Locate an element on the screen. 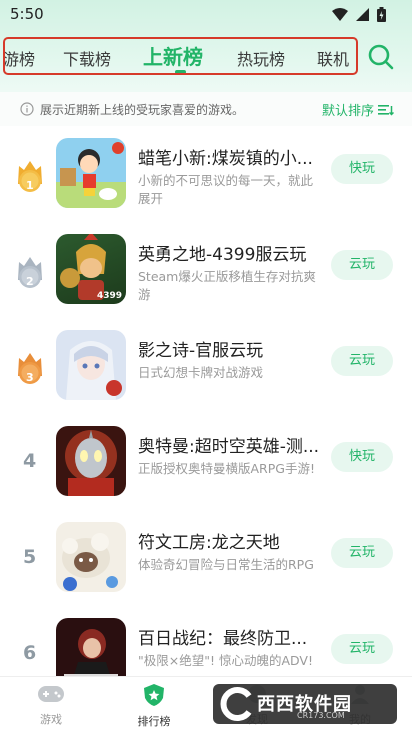 The width and height of the screenshot is (412, 732). tab-hot-ranking: 热玩榜 is located at coordinates (261, 58).